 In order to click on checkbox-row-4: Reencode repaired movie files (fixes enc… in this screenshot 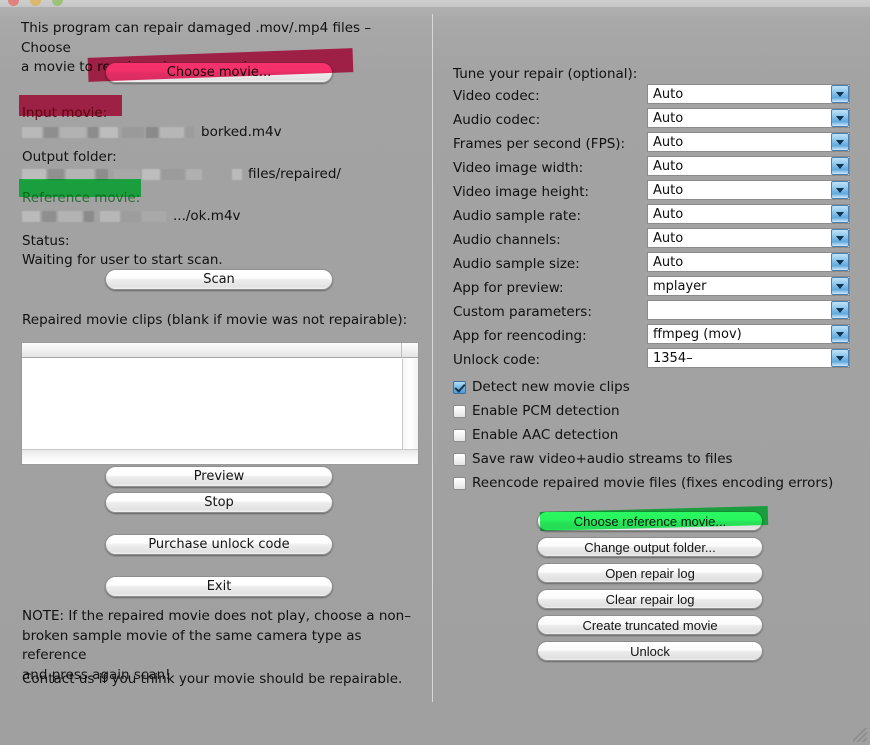, I will do `click(643, 483)`.